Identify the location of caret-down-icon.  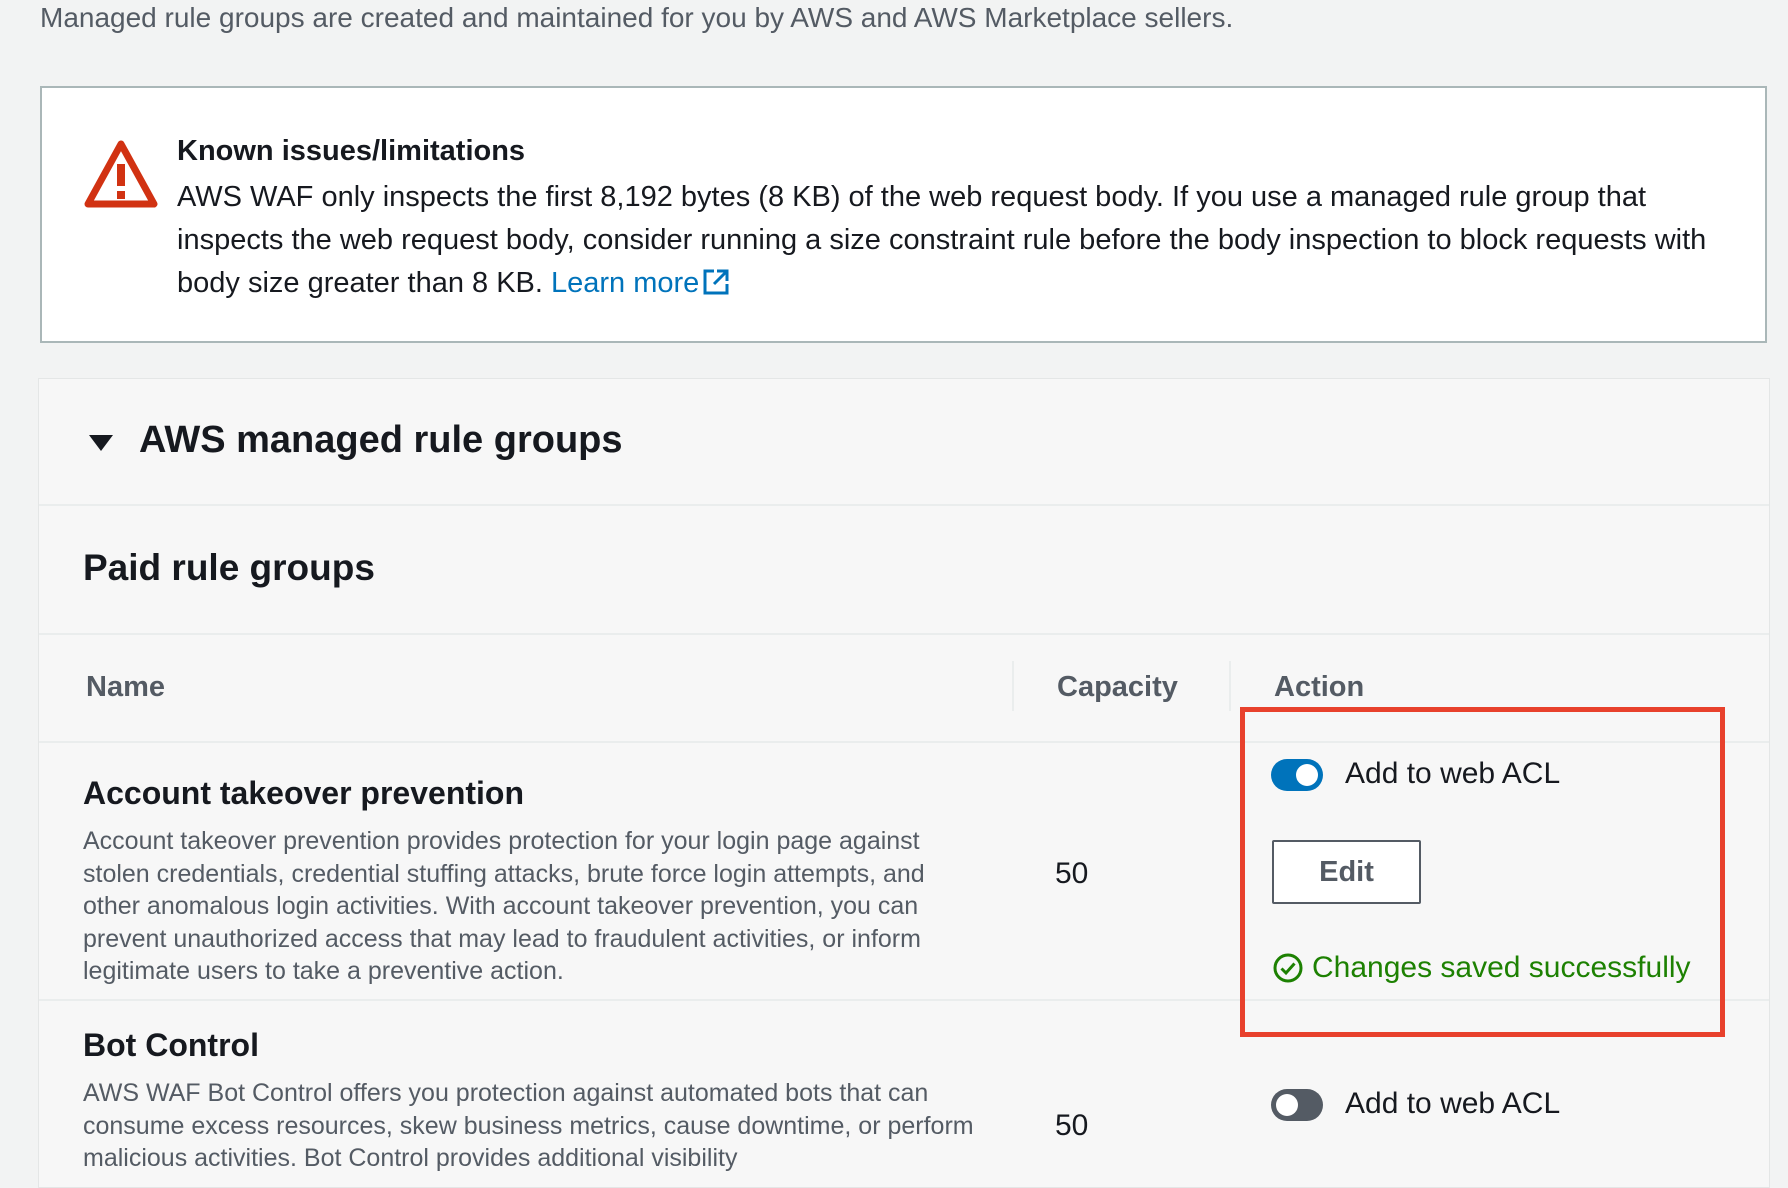
(101, 443).